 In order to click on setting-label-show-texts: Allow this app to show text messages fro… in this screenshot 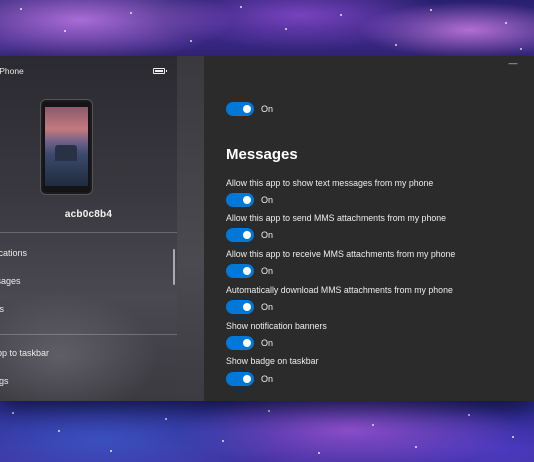, I will do `click(330, 183)`.